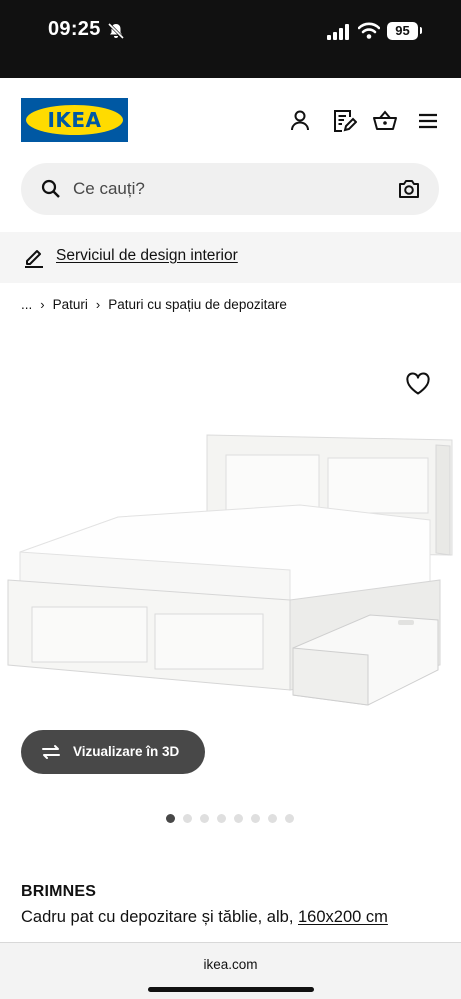  I want to click on view-3d-label: Vizualizare în 3D, so click(126, 751).